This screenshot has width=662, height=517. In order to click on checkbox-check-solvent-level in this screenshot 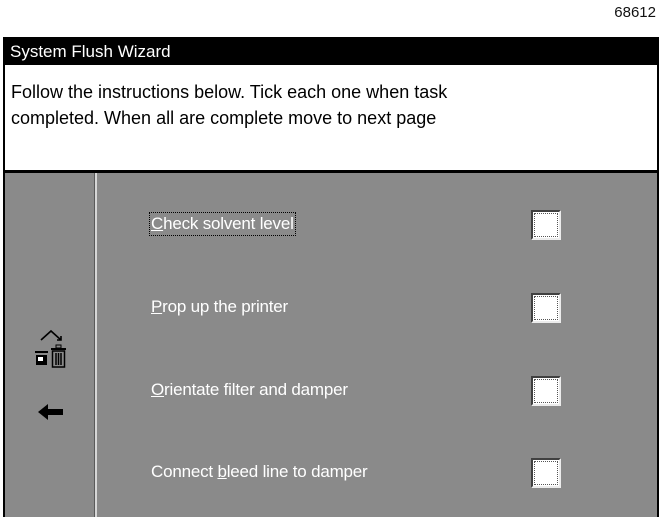, I will do `click(546, 225)`.